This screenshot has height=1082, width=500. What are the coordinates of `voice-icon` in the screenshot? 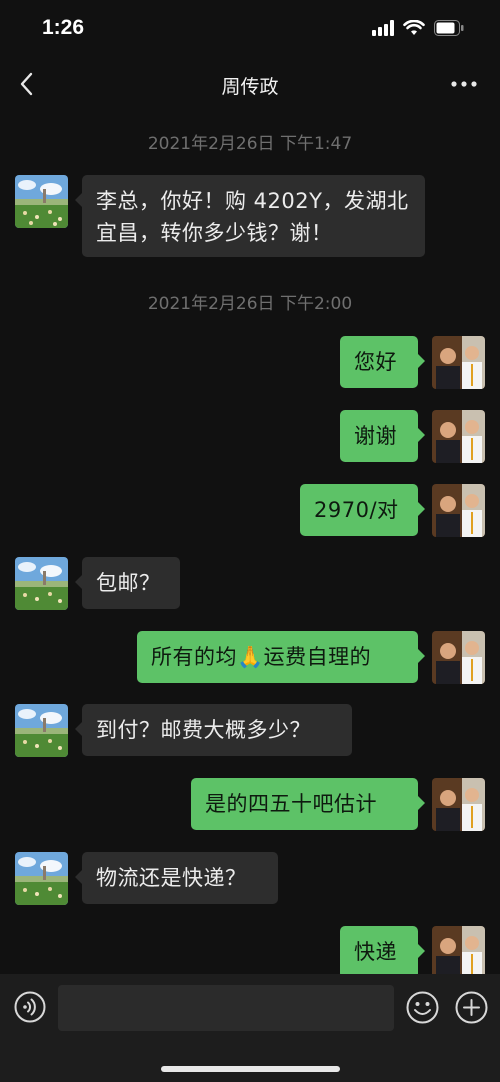 It's located at (30, 1007).